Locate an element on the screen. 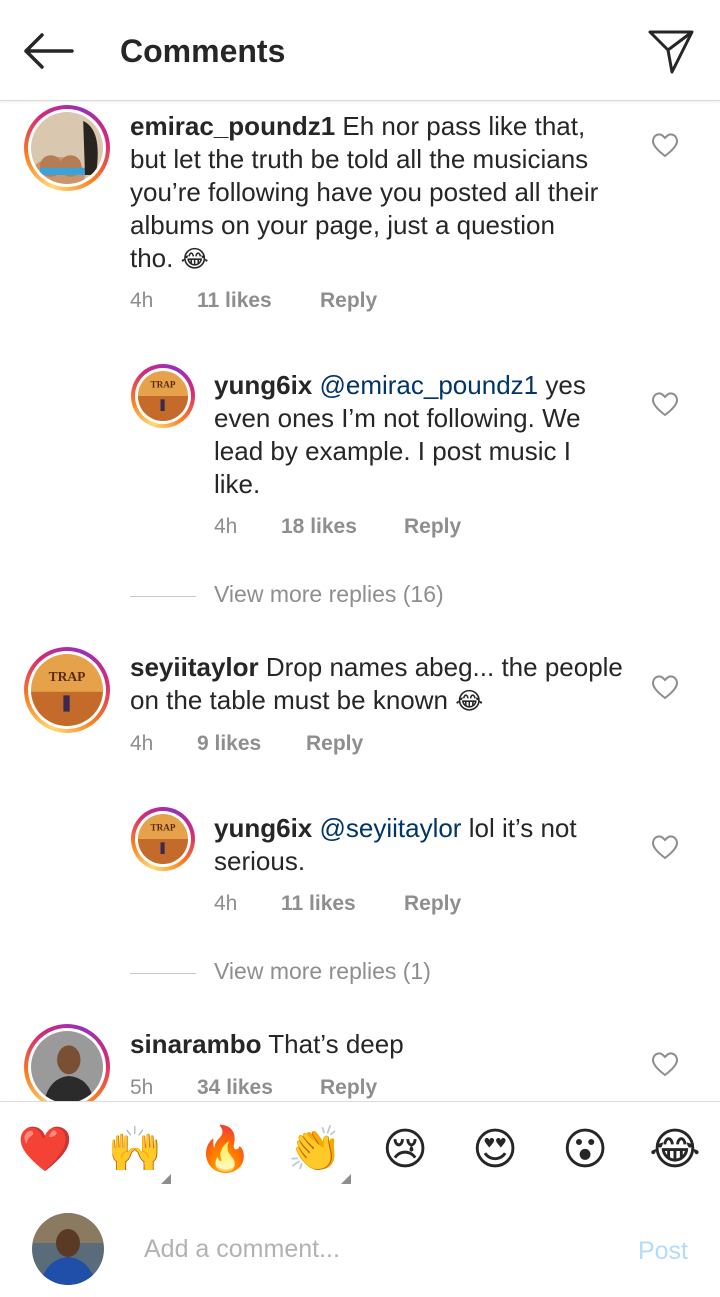 The width and height of the screenshot is (720, 1297). comment-likes: 34 likes is located at coordinates (235, 1088).